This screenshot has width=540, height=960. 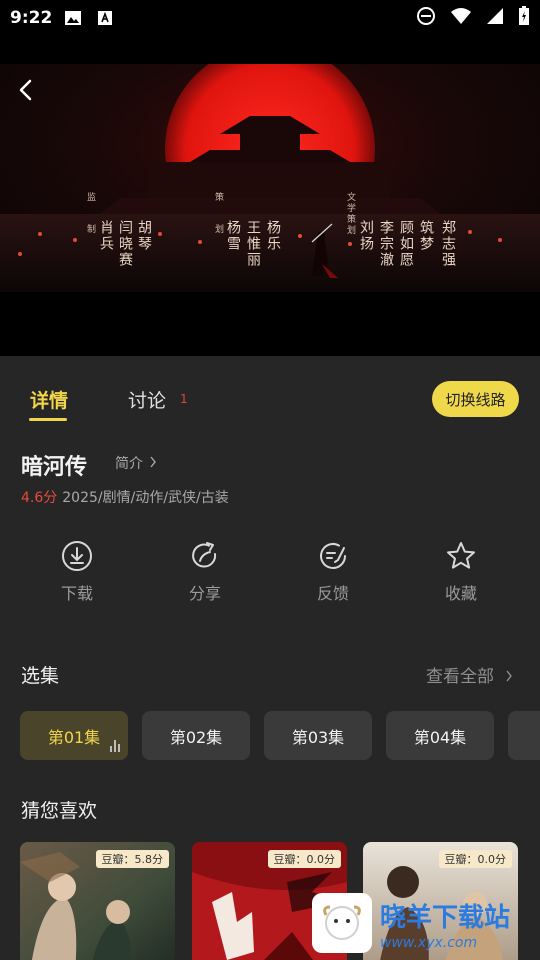 I want to click on share-button: 分享, so click(x=205, y=572).